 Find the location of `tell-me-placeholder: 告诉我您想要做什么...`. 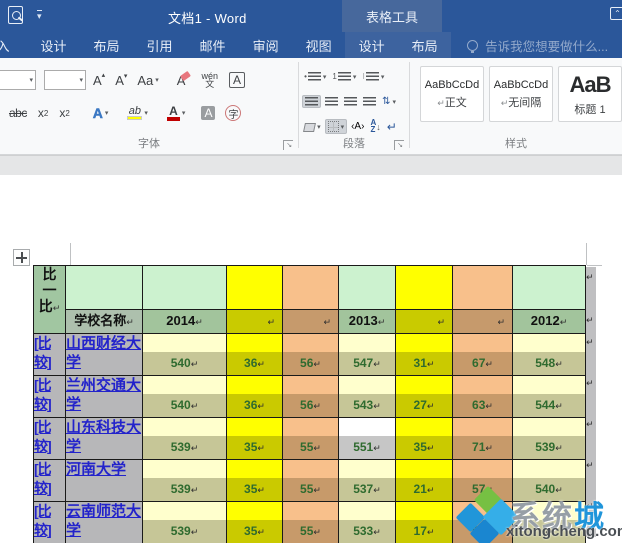

tell-me-placeholder: 告诉我您想要做什么... is located at coordinates (547, 46).